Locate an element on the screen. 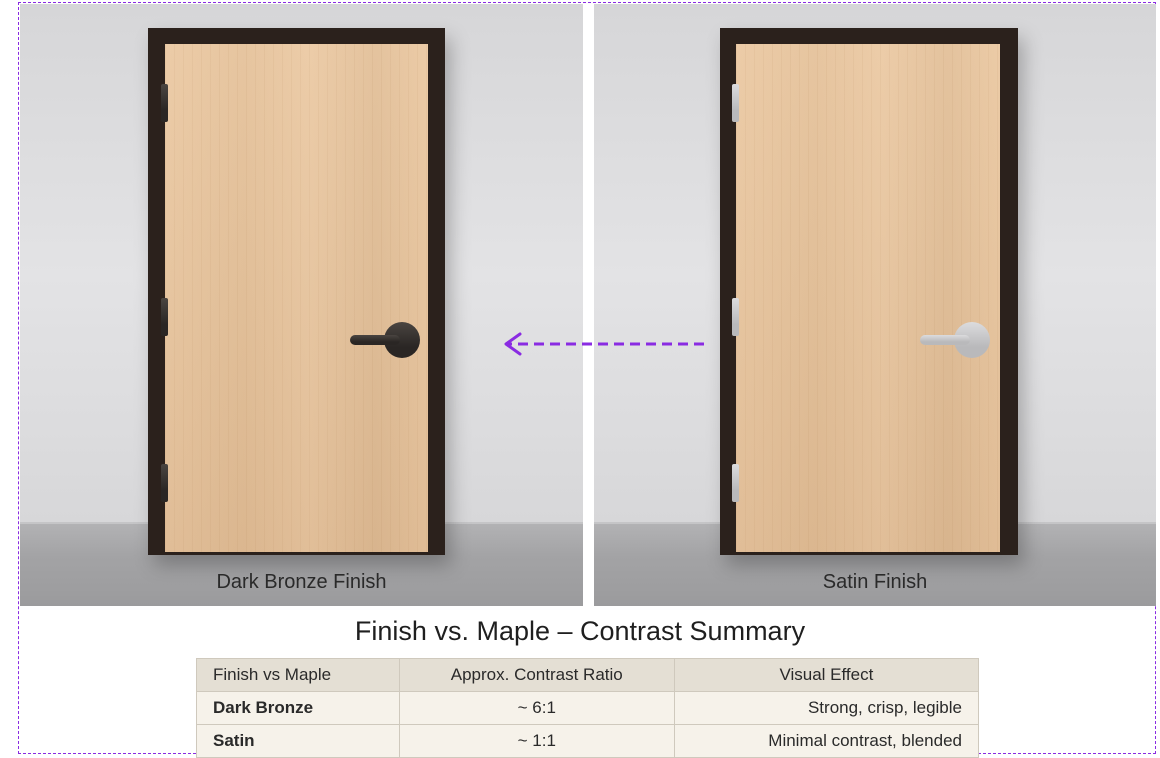 Image resolution: width=1160 pixels, height=758 pixels. door-lever-satin is located at coordinates (955, 340).